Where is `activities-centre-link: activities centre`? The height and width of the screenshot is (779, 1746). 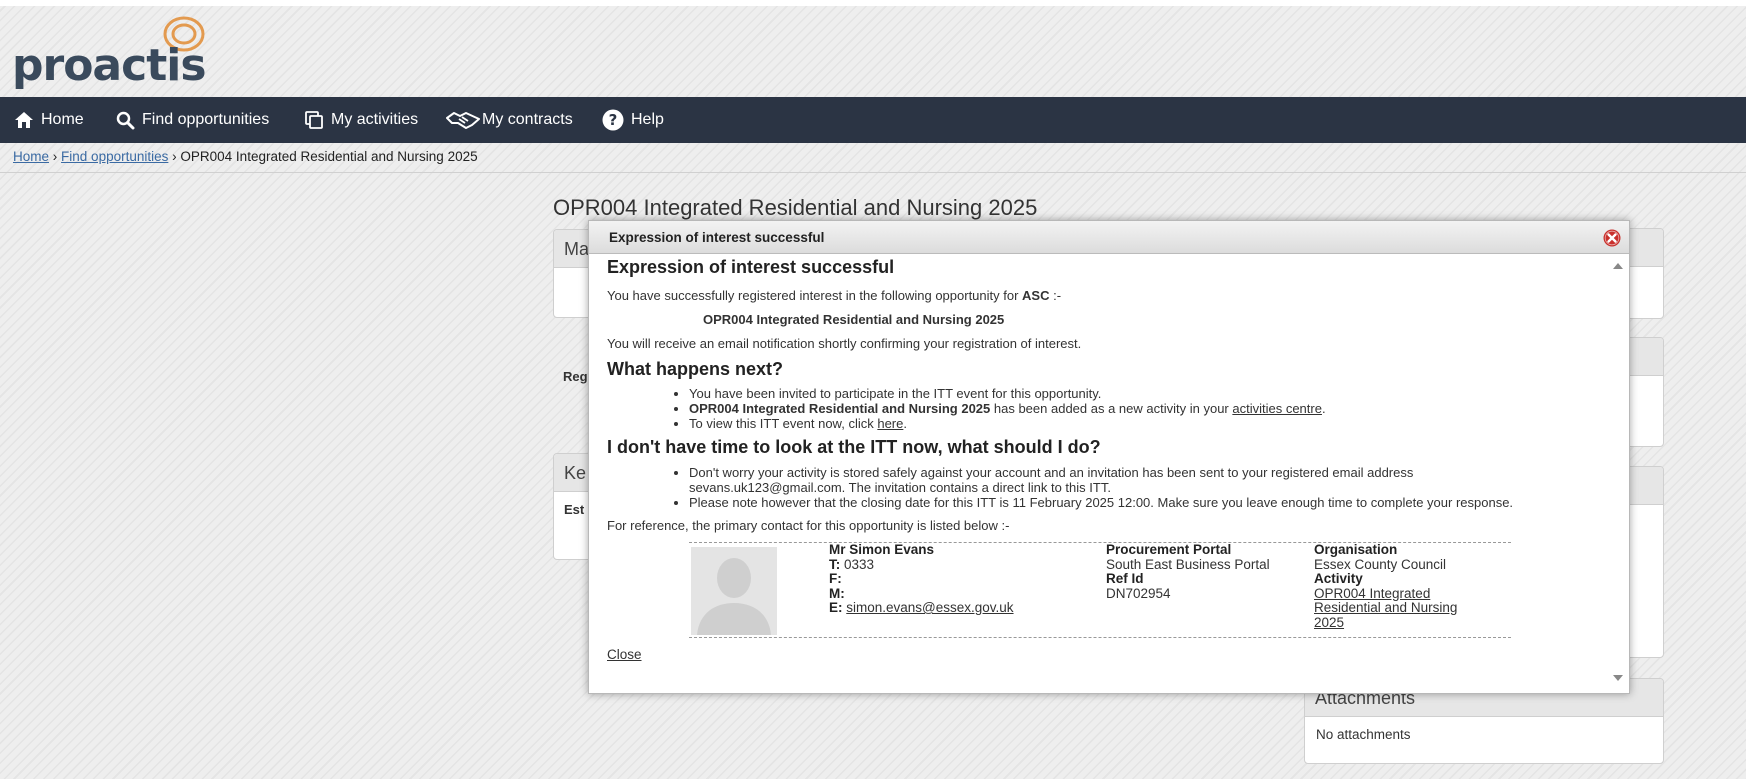
activities-centre-link: activities centre is located at coordinates (1277, 408).